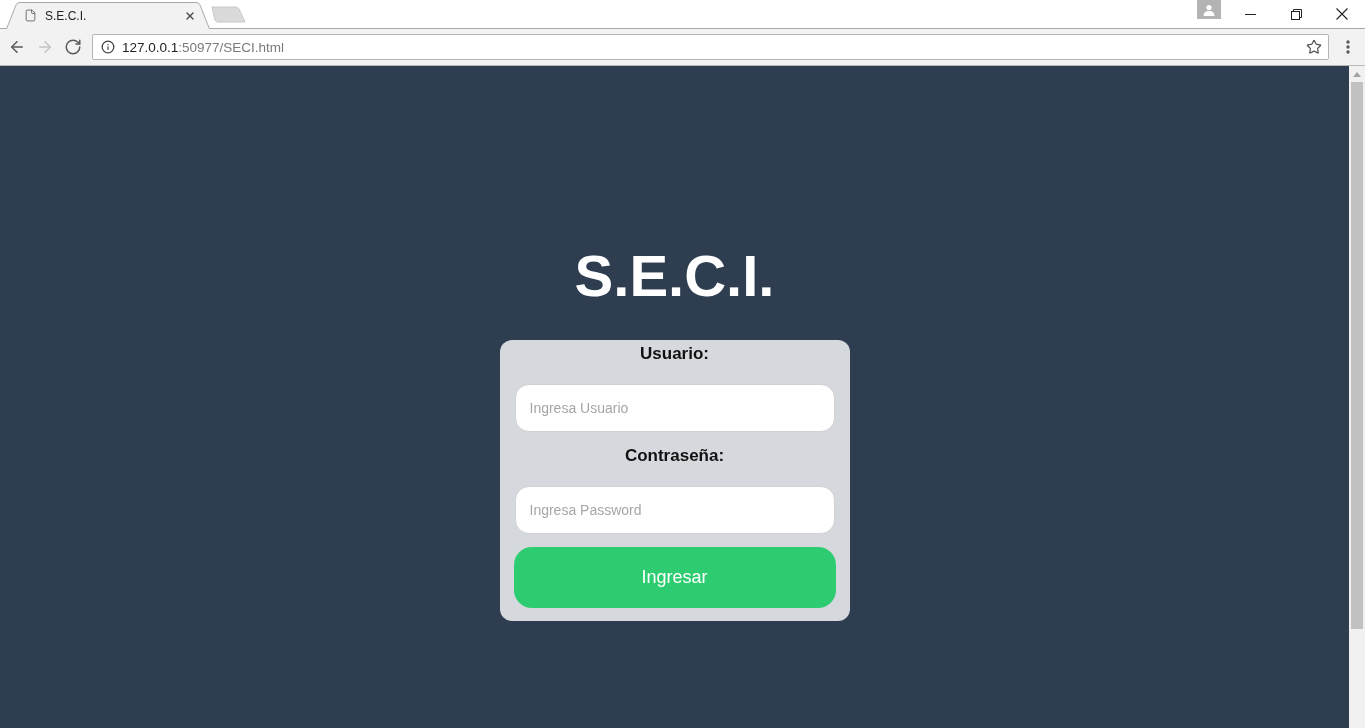  I want to click on info-icon, so click(108, 47).